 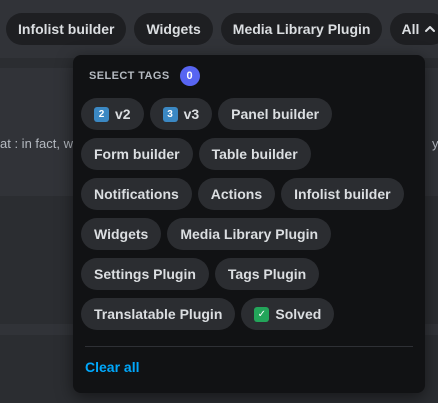 I want to click on tag-label: Translatable Plugin, so click(x=158, y=314).